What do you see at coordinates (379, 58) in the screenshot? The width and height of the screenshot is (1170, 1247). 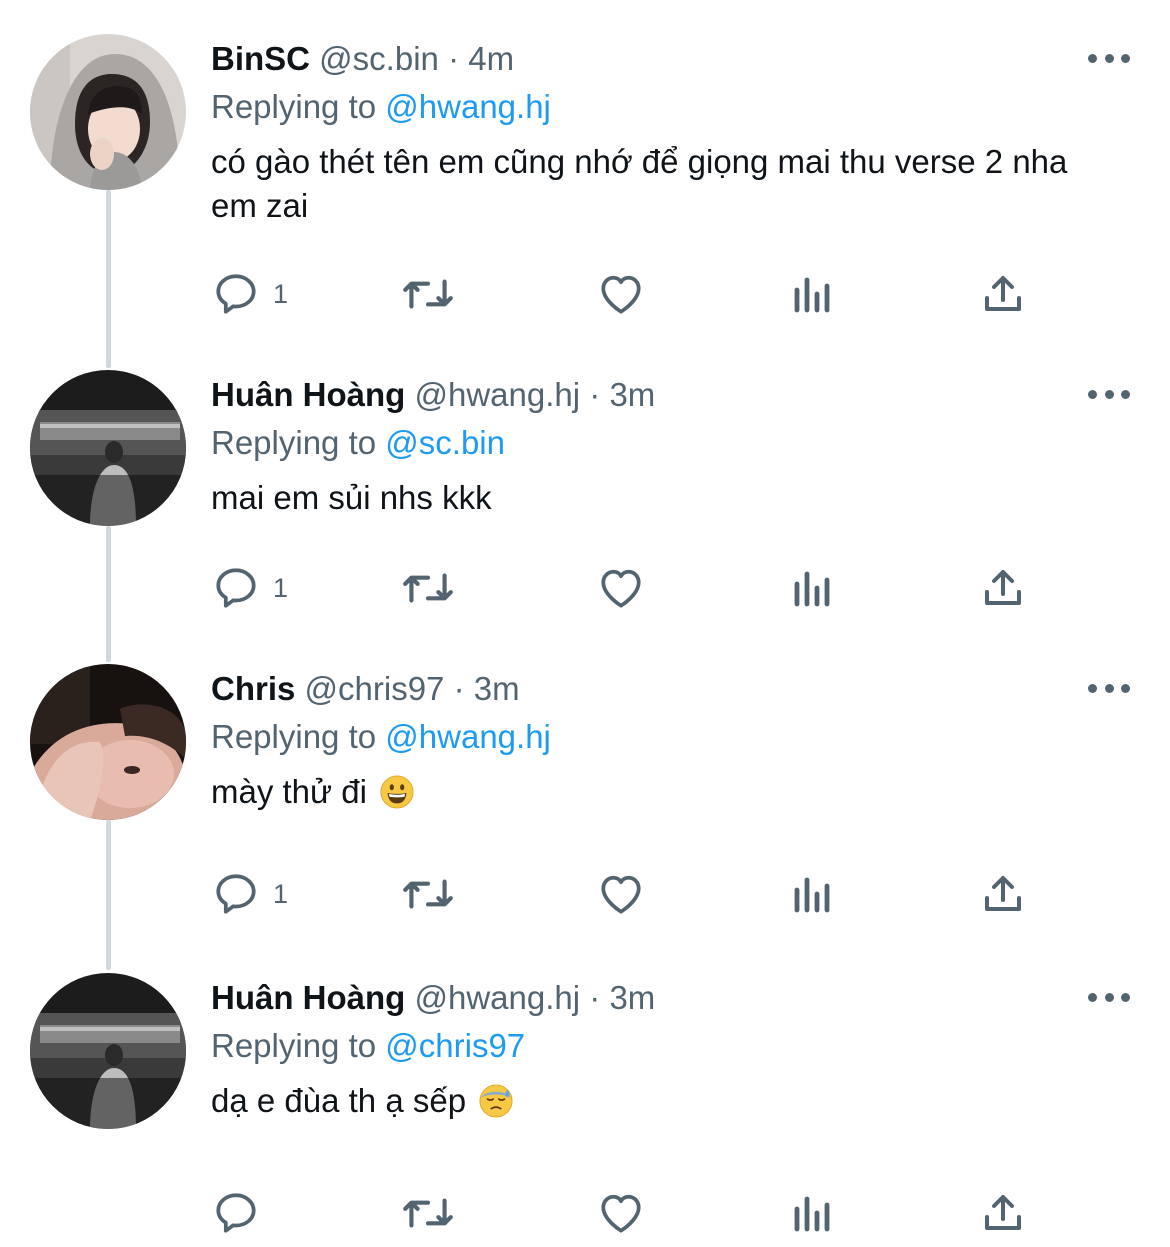 I see `user-handle: @sc.bin` at bounding box center [379, 58].